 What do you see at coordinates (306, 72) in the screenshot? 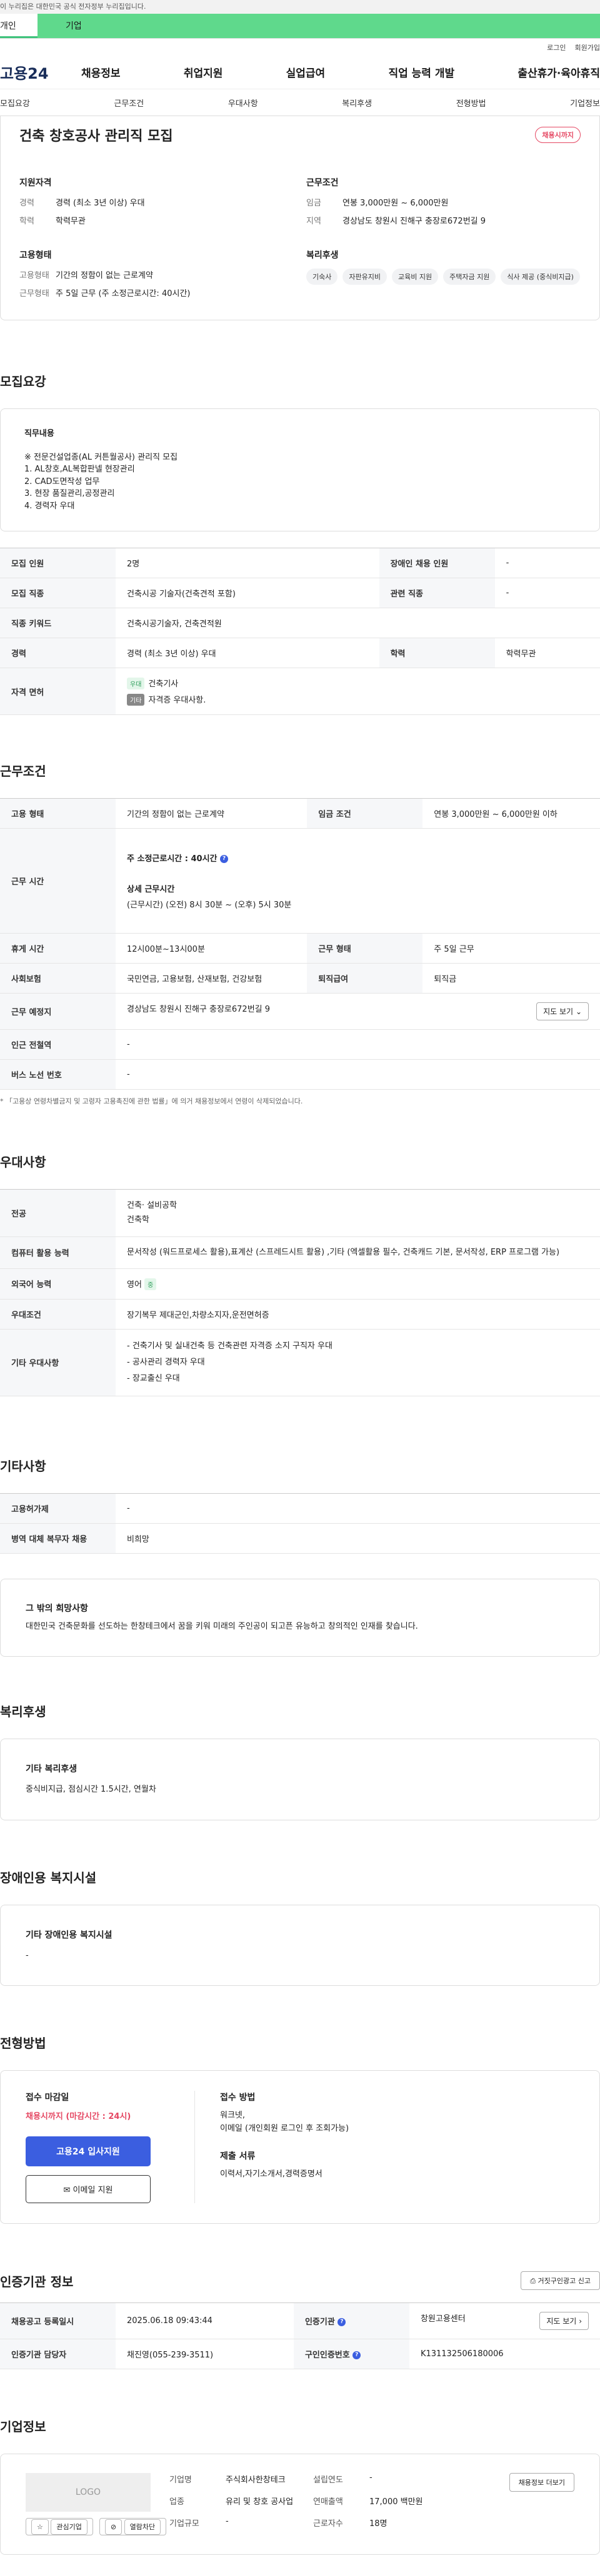
I see `gnb-item-unemployment-benefit: 실업급여` at bounding box center [306, 72].